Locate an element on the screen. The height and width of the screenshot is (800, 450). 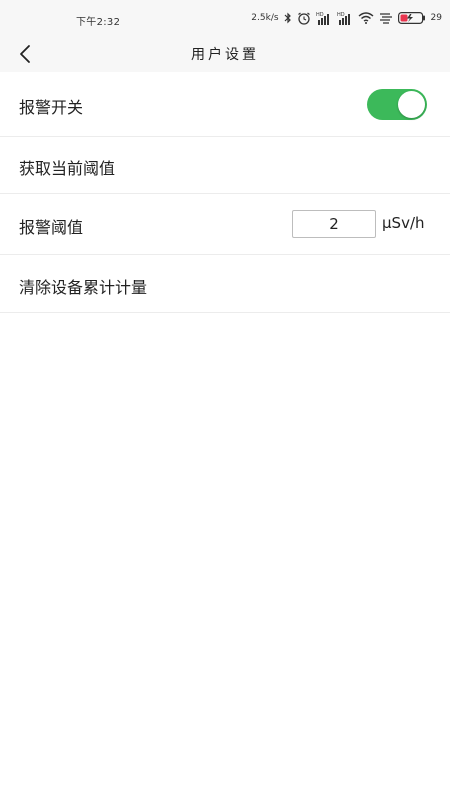
threshold-input is located at coordinates (334, 224).